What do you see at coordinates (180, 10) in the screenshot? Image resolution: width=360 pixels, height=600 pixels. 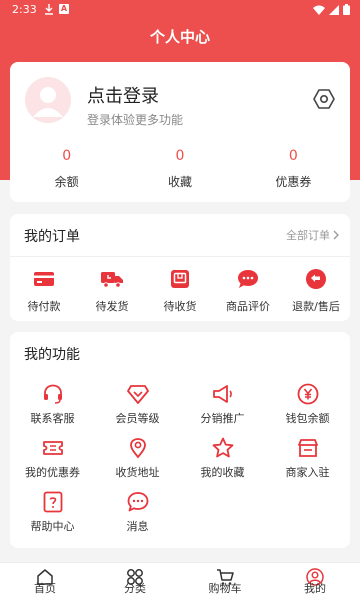 I see `status-bar: 2:33 A` at bounding box center [180, 10].